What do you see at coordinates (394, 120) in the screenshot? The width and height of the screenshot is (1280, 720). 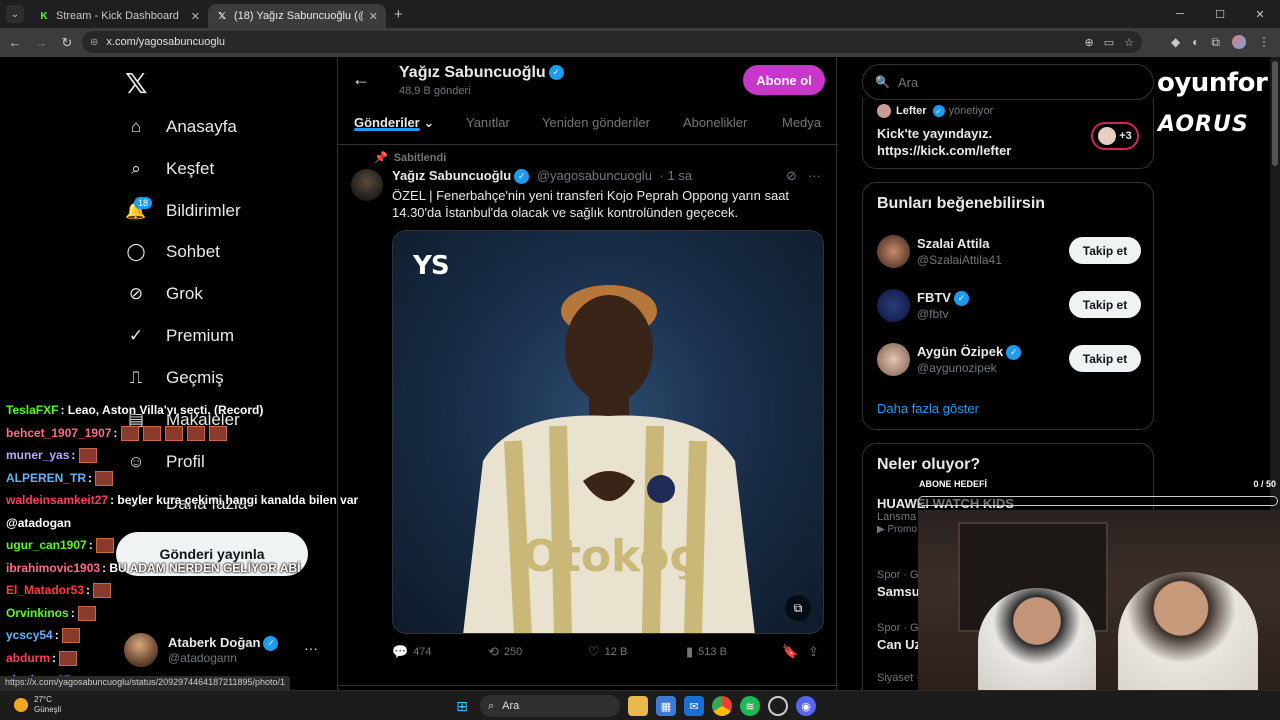 I see `tab-posts: Gönderiler ⌄` at bounding box center [394, 120].